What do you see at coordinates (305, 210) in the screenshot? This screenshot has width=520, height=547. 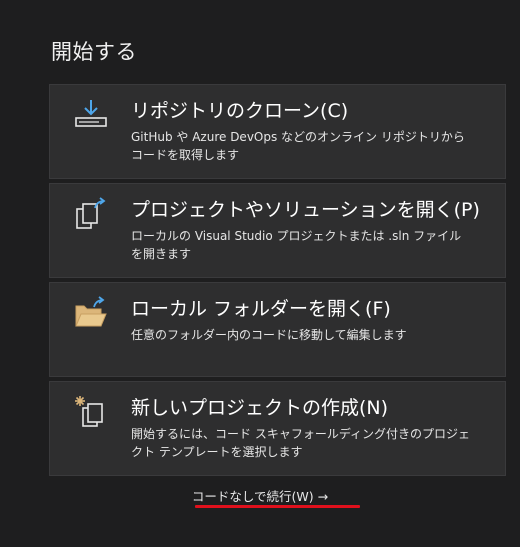 I see `open-project-title: プロジェクトやソリューションを開く(P)` at bounding box center [305, 210].